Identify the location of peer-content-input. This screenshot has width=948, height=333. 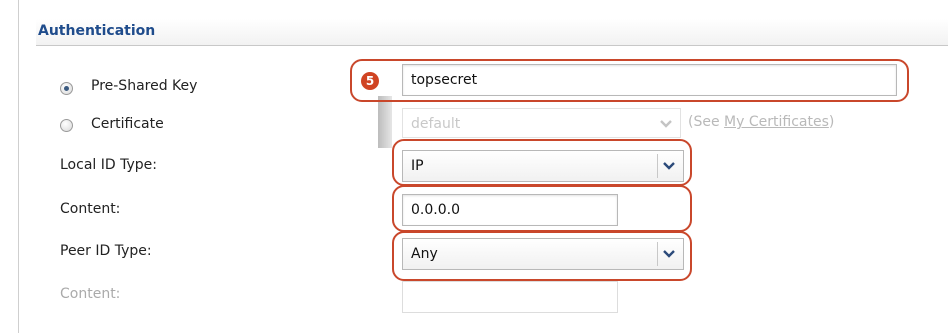
(510, 297).